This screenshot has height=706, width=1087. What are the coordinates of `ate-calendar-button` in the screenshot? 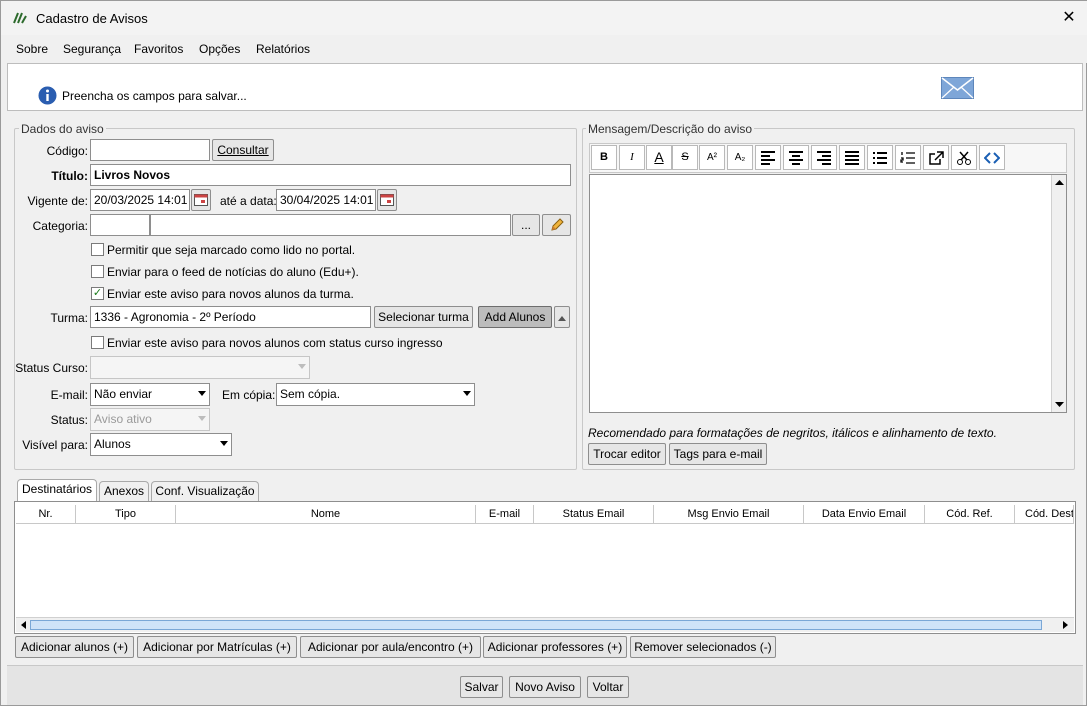 It's located at (387, 200).